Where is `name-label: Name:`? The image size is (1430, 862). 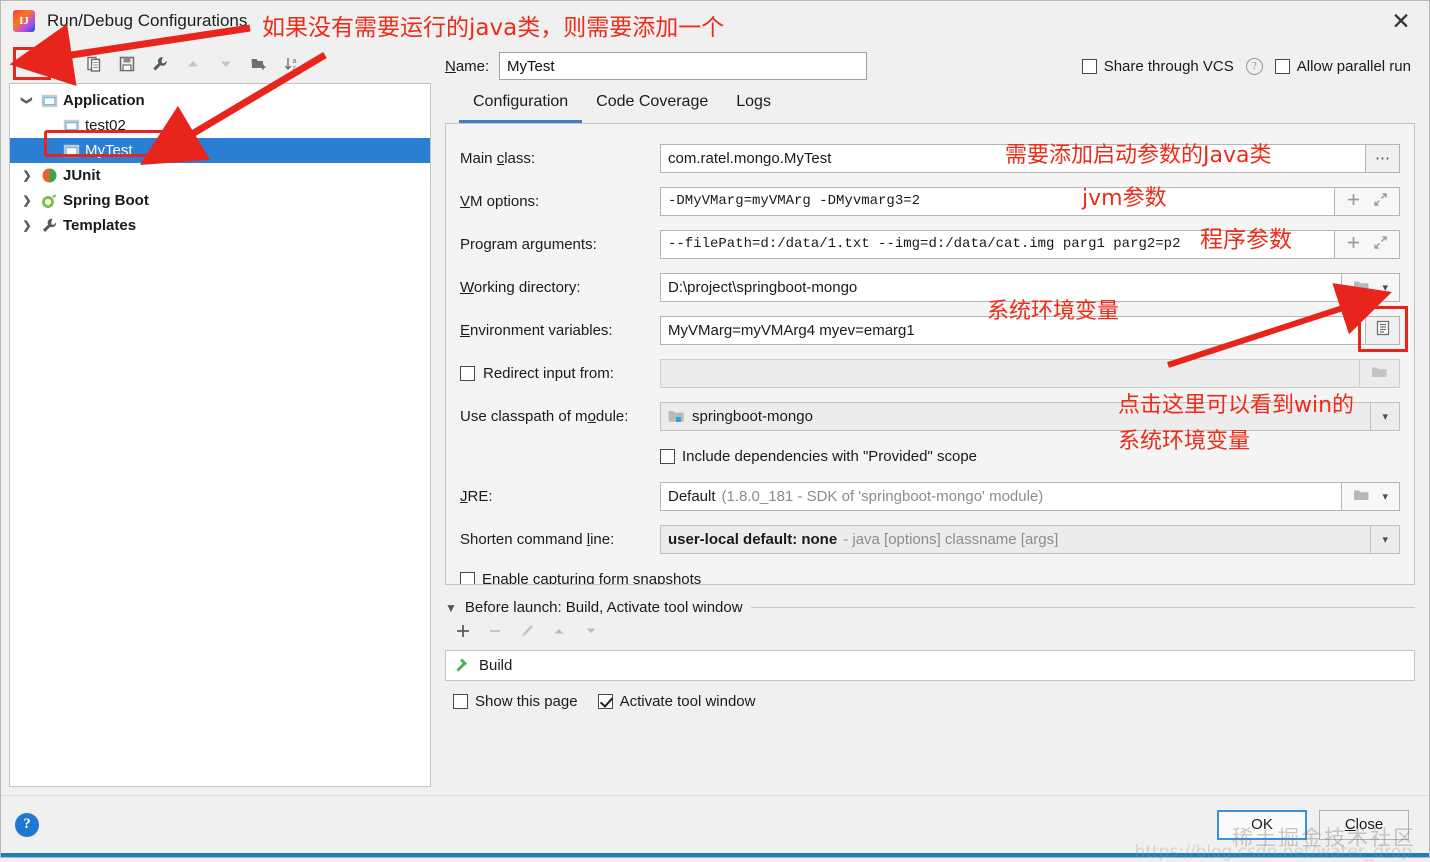 name-label: Name: is located at coordinates (467, 66).